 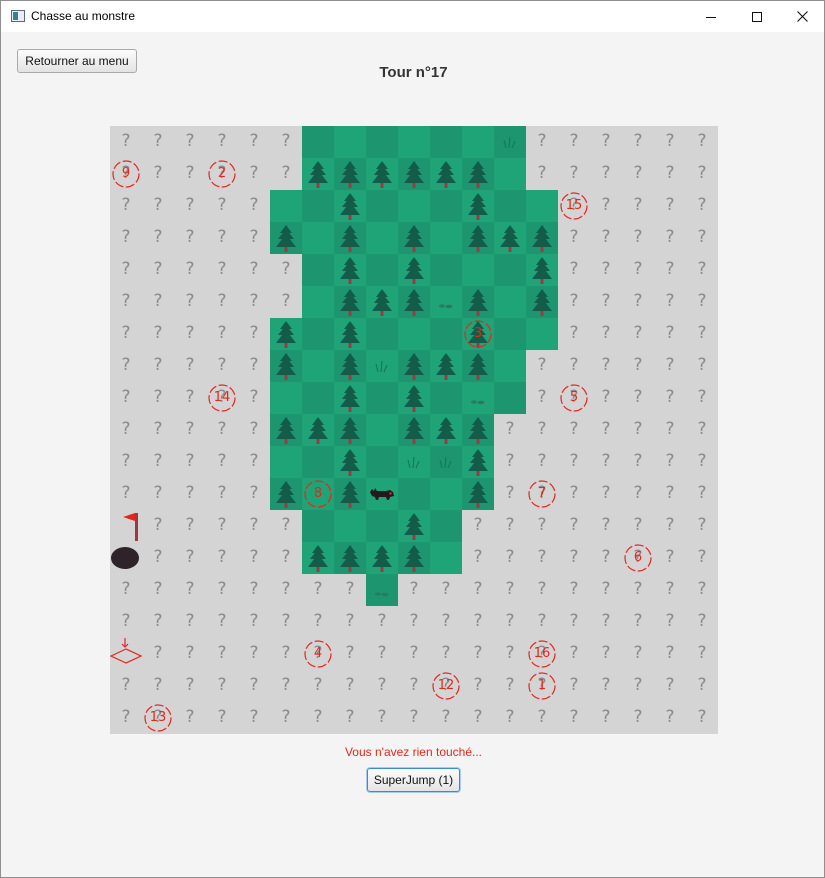 What do you see at coordinates (574, 398) in the screenshot?
I see `grid-cell-unknown: ? 5` at bounding box center [574, 398].